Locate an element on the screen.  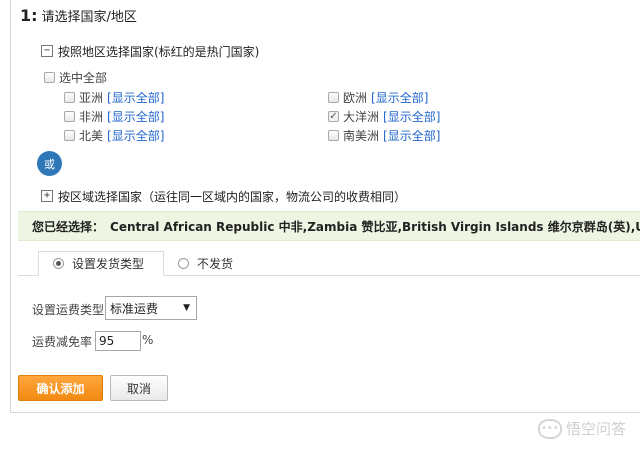
region-option-south-america: 南美洲 [显示全部] is located at coordinates (384, 135).